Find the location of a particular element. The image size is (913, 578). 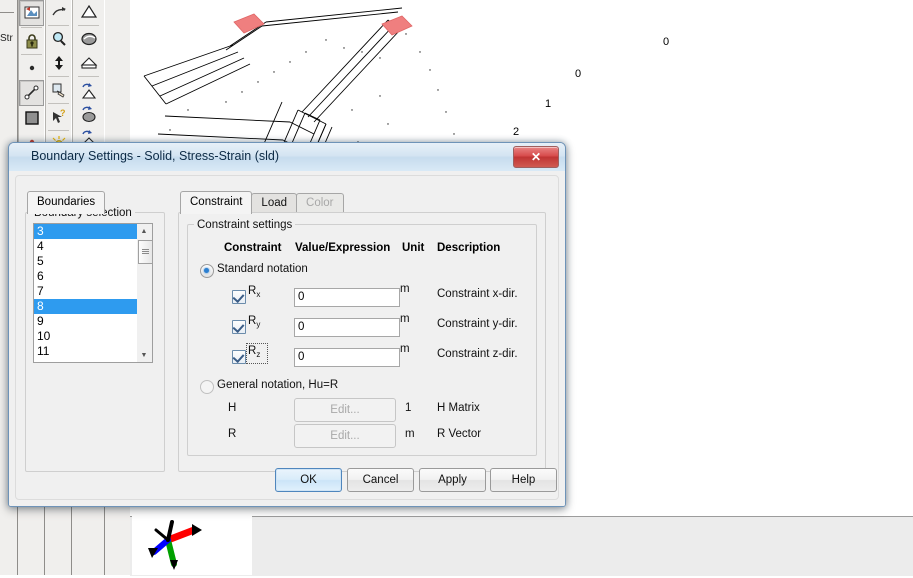

header-value: Value/Expression is located at coordinates (343, 248).